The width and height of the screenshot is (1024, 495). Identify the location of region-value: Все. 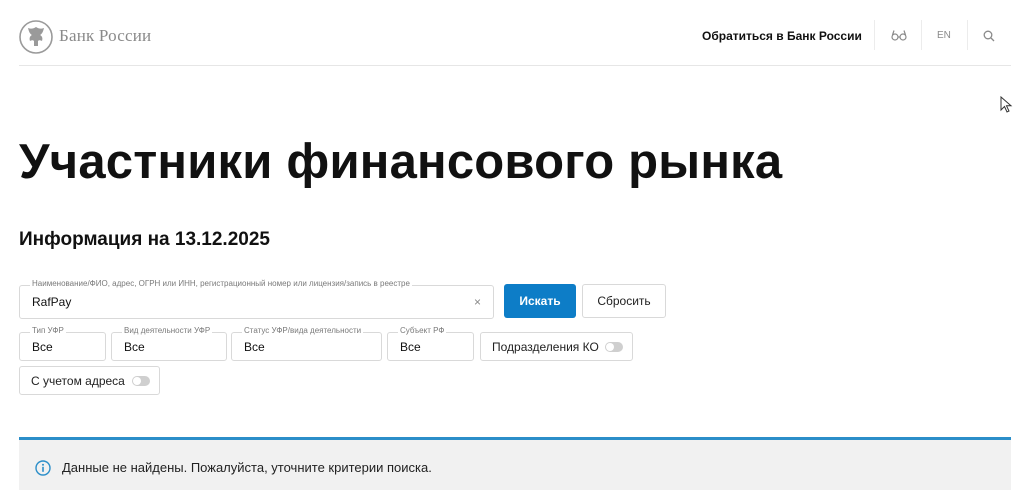
(410, 347).